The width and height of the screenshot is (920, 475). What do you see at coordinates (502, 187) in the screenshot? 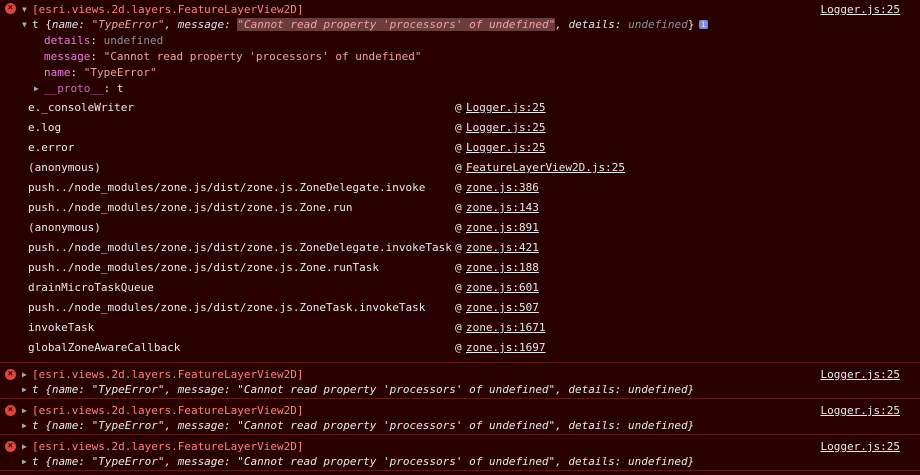
I see `stack-frame-link: zone.js:386` at bounding box center [502, 187].